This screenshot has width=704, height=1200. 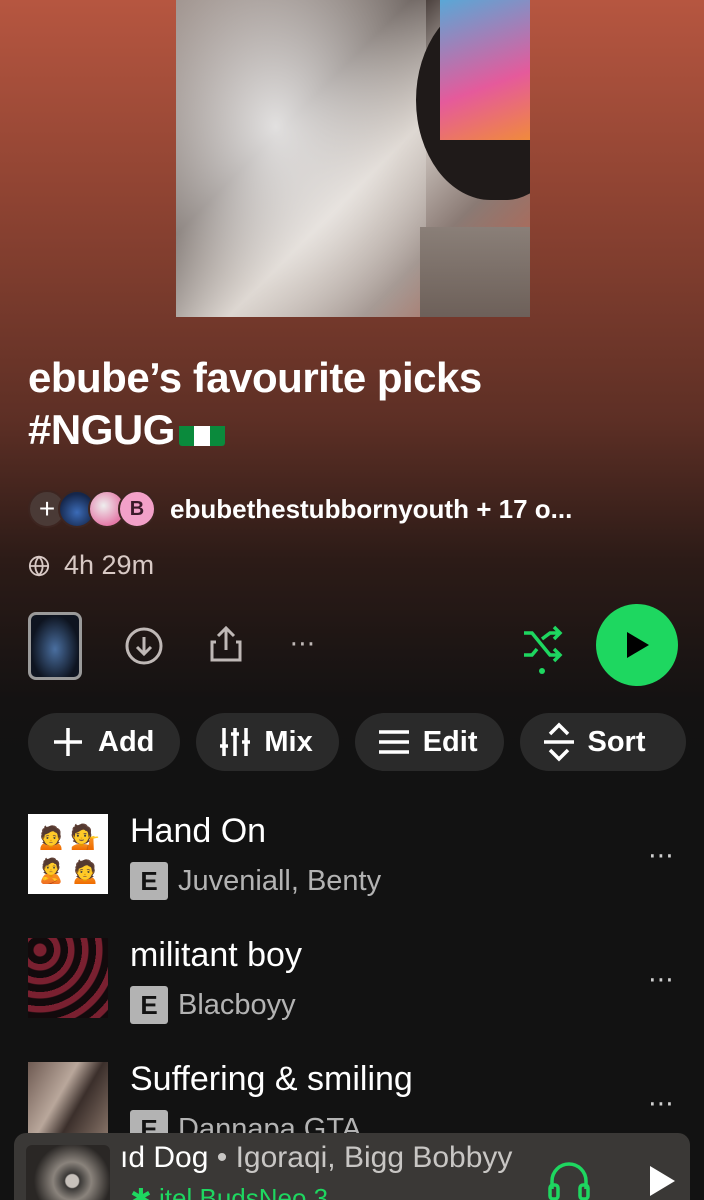 I want to click on track-title: Suffering & smiling, so click(x=271, y=1079).